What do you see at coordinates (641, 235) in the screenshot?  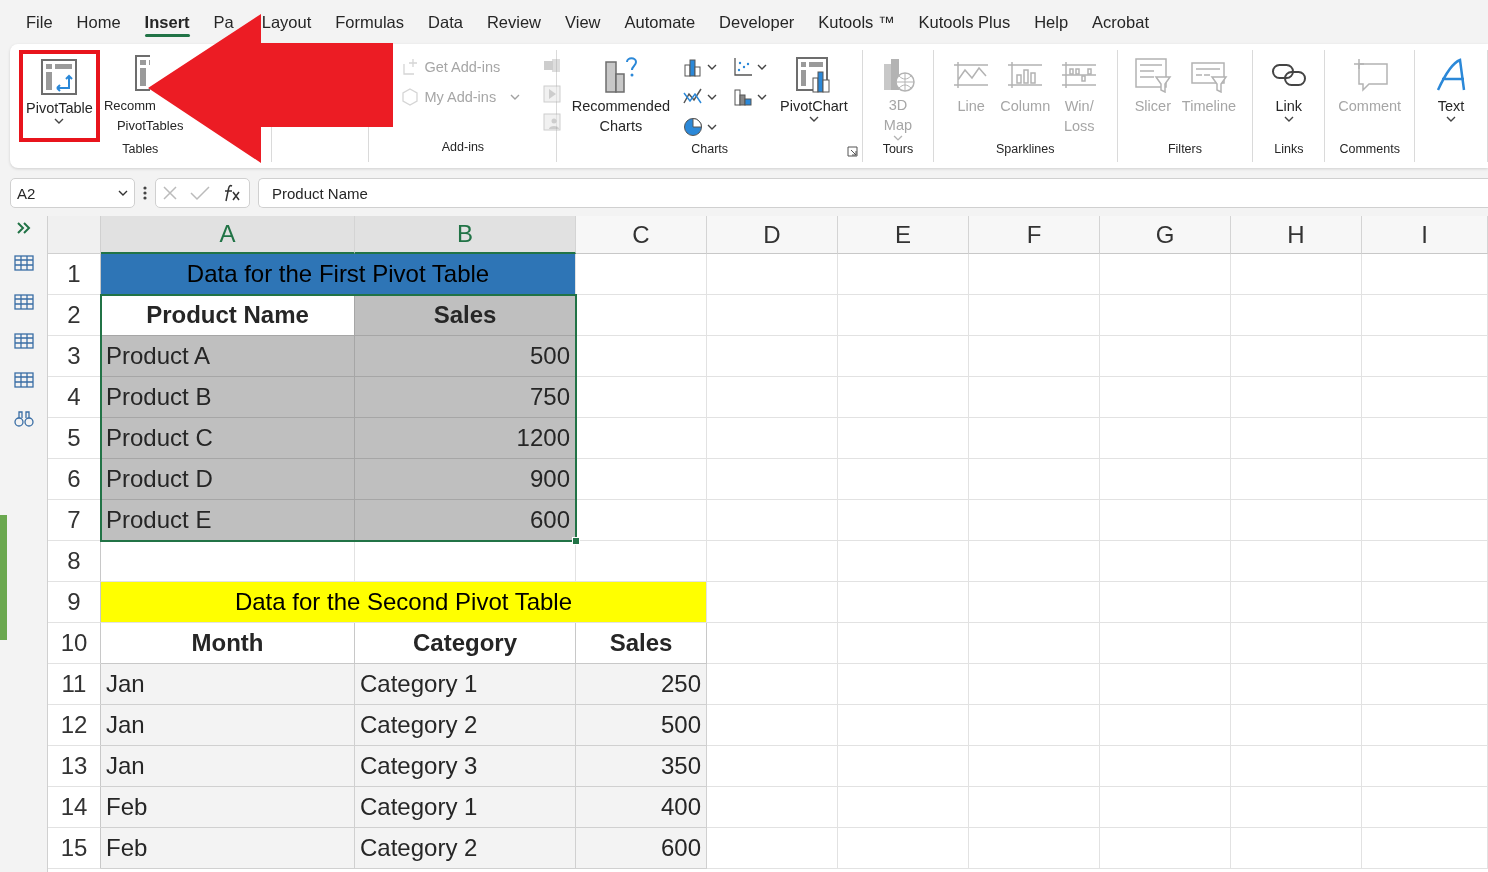 I see `column-header: C` at bounding box center [641, 235].